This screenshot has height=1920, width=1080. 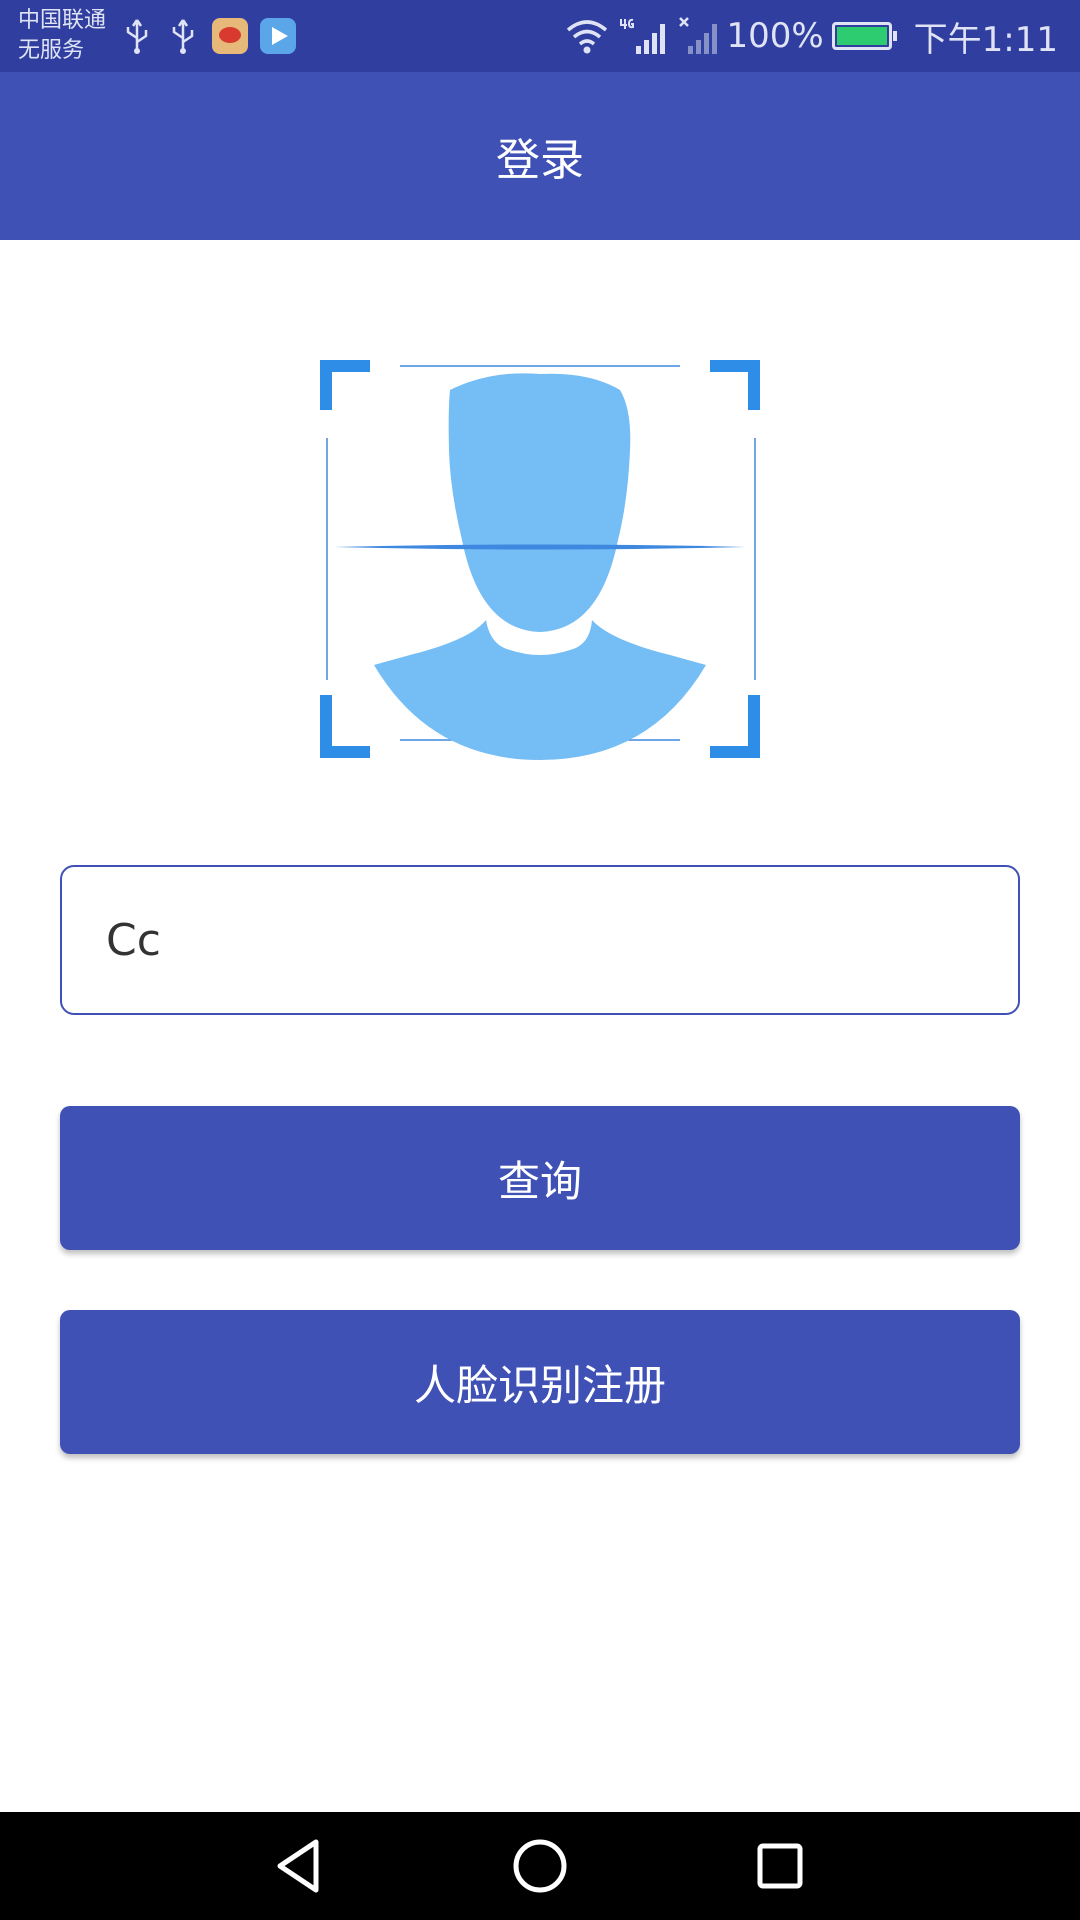 I want to click on name-input-value: Cc, so click(x=133, y=940).